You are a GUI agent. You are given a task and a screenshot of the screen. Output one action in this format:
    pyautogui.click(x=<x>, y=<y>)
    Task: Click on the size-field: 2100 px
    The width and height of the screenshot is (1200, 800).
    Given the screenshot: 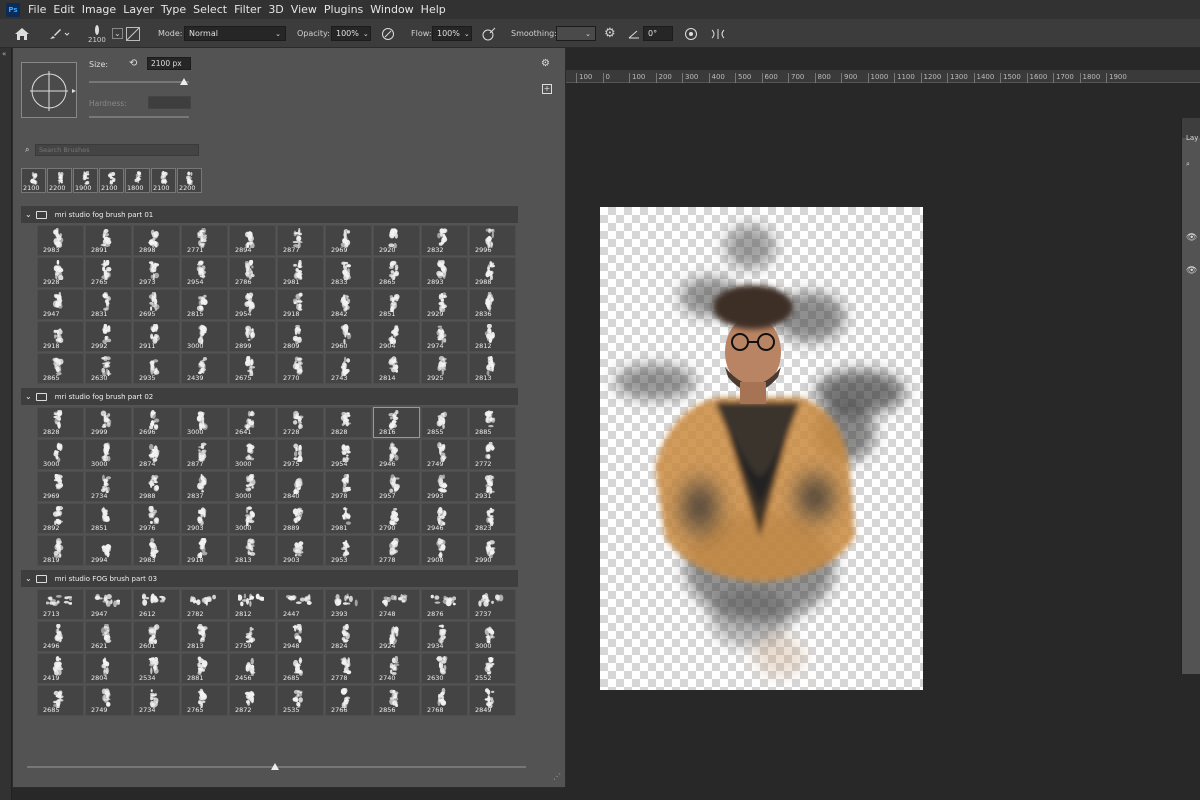 What is the action you would take?
    pyautogui.click(x=169, y=63)
    